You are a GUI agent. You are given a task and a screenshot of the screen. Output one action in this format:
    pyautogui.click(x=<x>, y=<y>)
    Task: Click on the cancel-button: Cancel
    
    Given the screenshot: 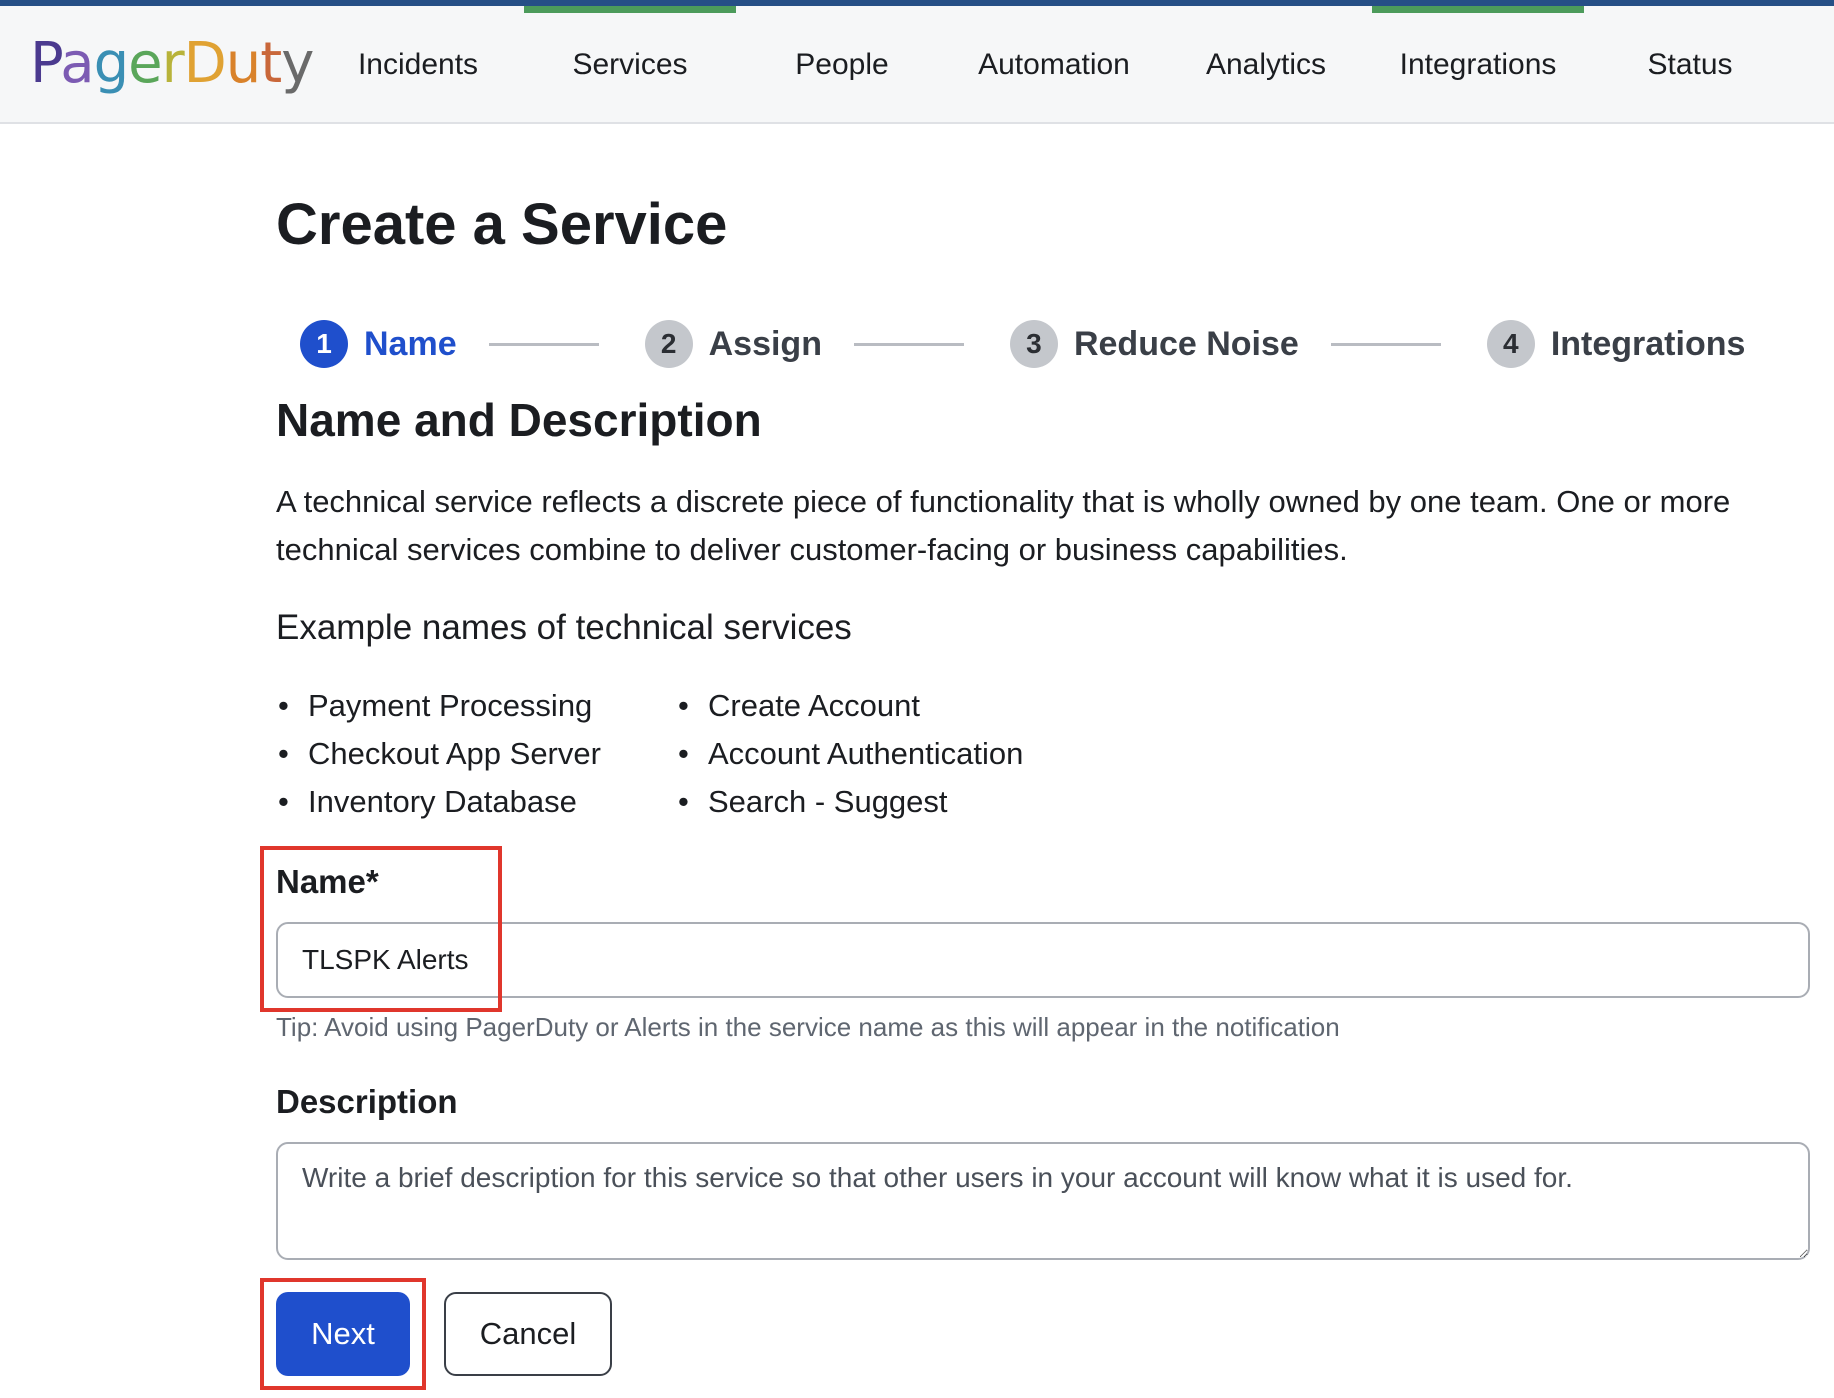 What is the action you would take?
    pyautogui.click(x=528, y=1334)
    